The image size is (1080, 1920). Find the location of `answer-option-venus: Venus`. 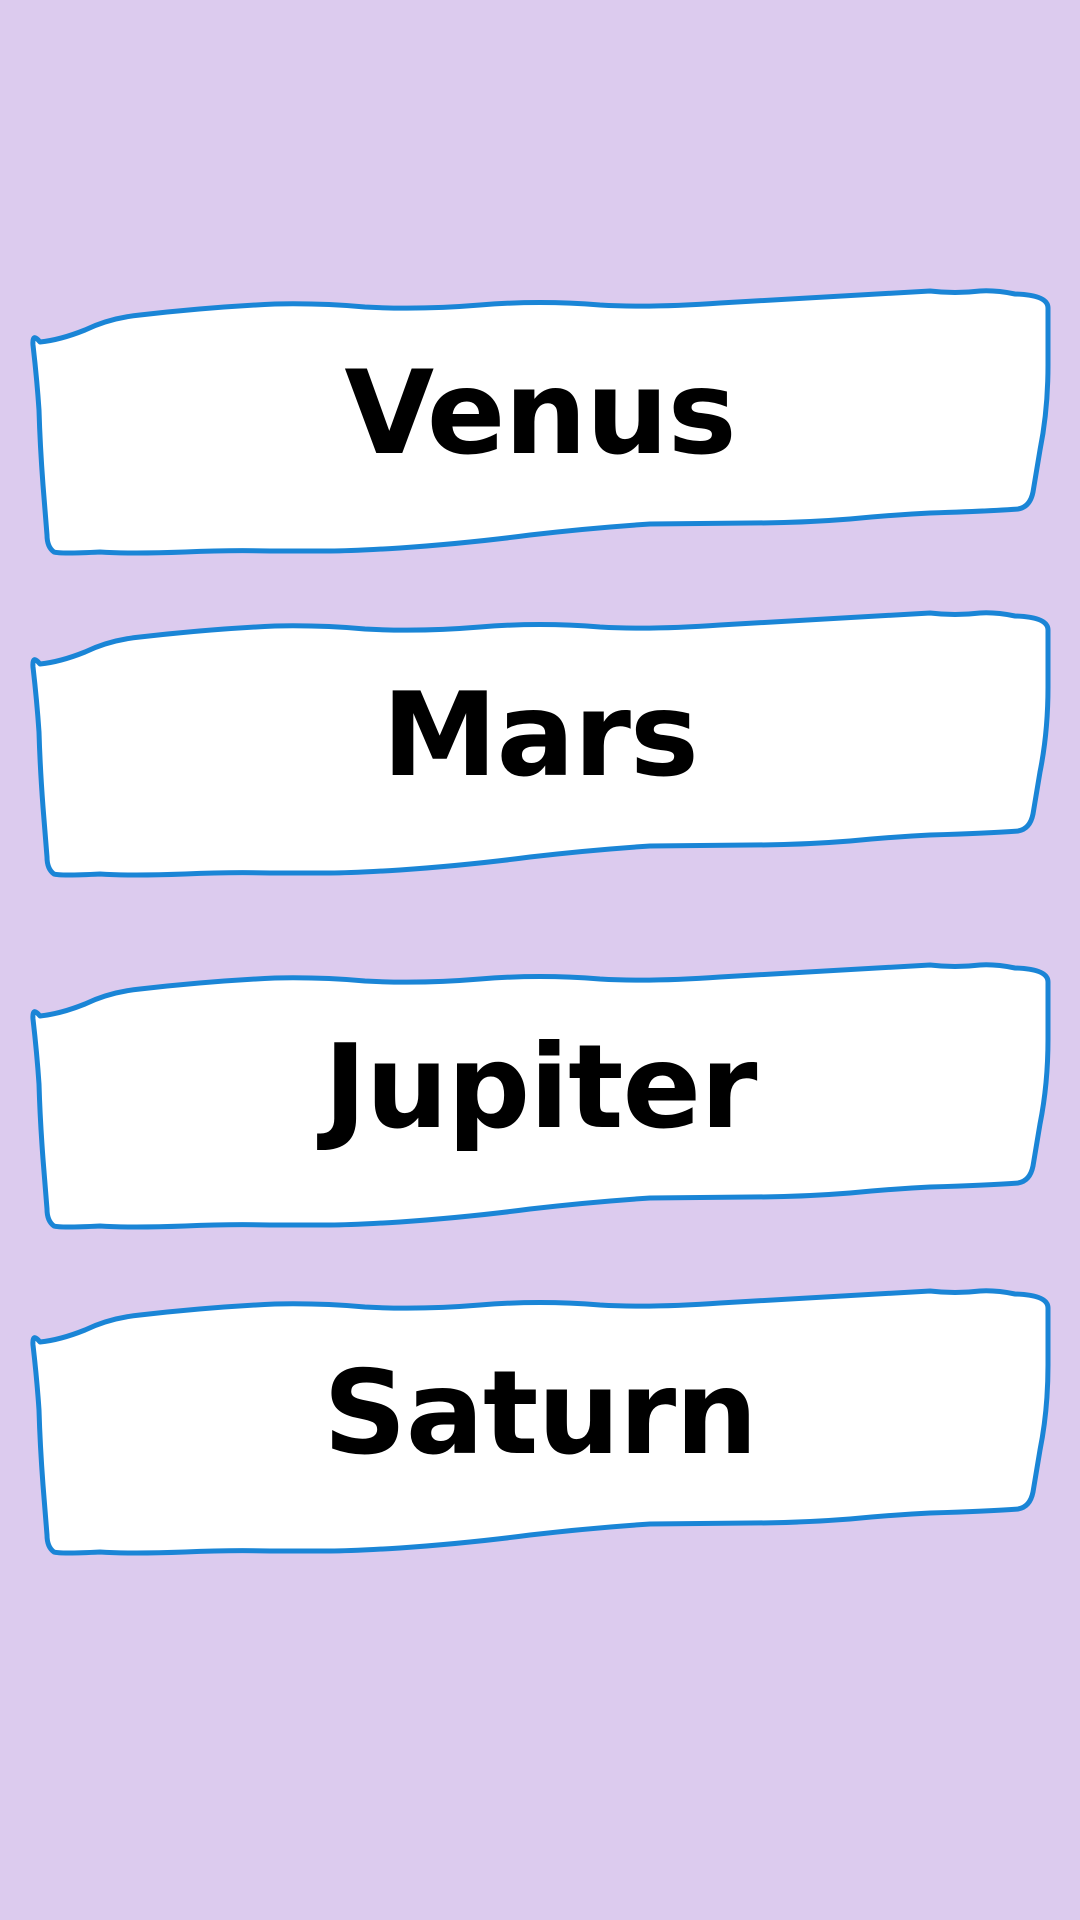

answer-option-venus: Venus is located at coordinates (540, 413).